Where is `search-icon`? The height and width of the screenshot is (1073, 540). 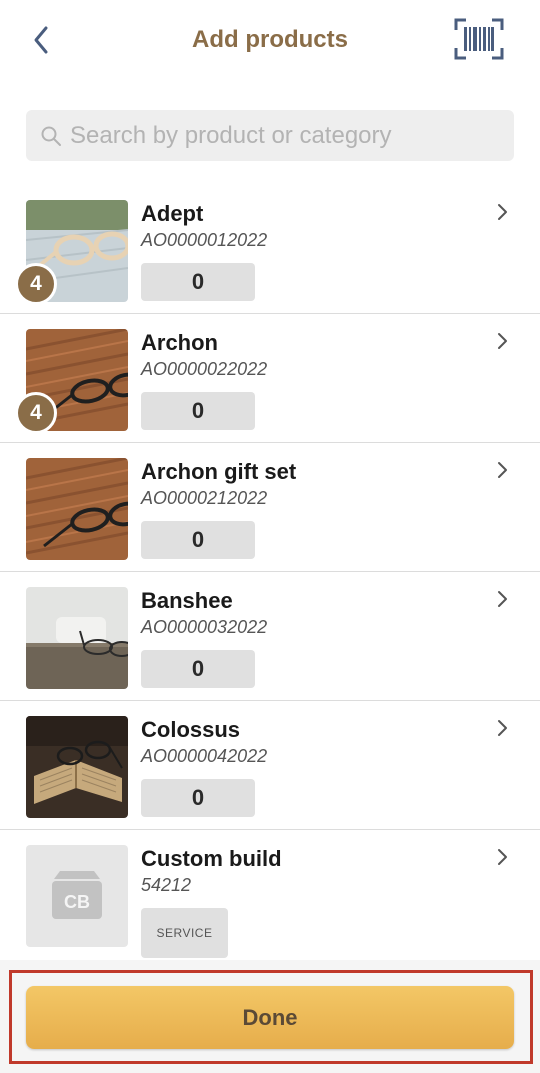
search-icon is located at coordinates (51, 136).